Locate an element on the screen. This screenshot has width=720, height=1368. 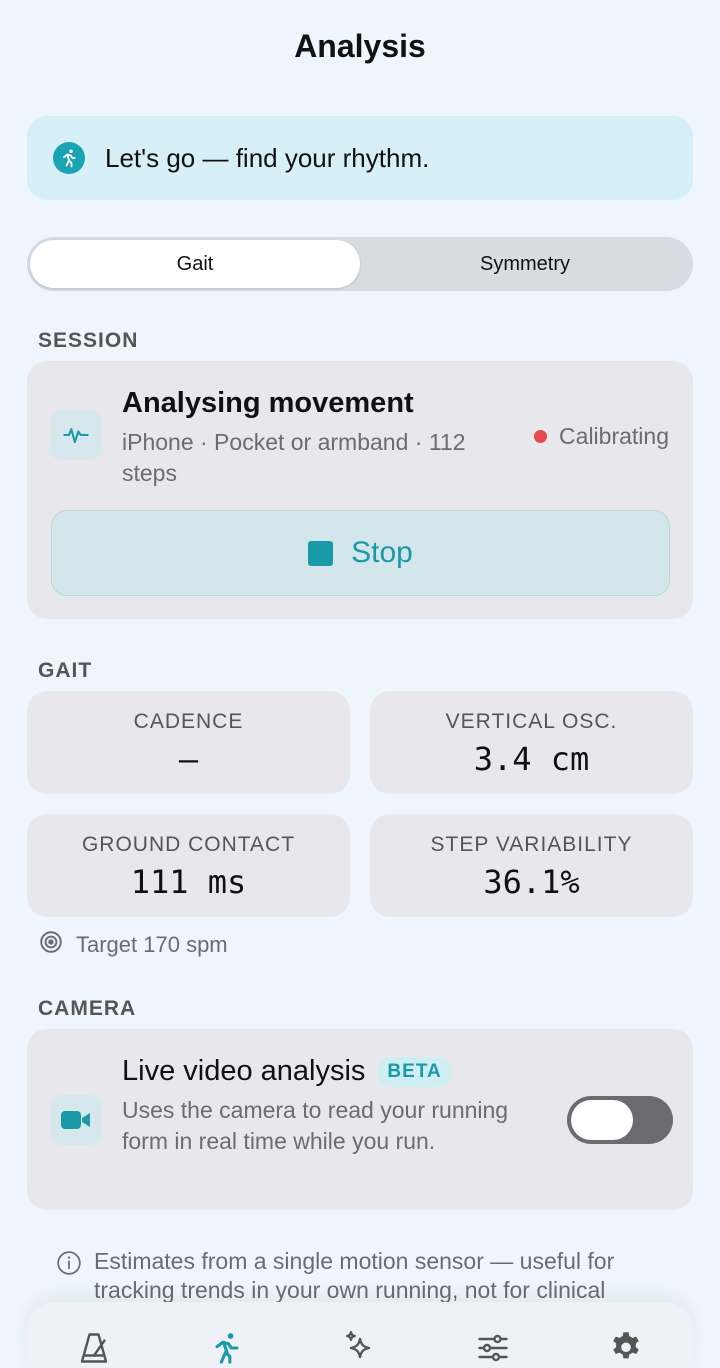
session-subtitle: iPhone · Pocket or armband · 112 steps is located at coordinates (294, 457).